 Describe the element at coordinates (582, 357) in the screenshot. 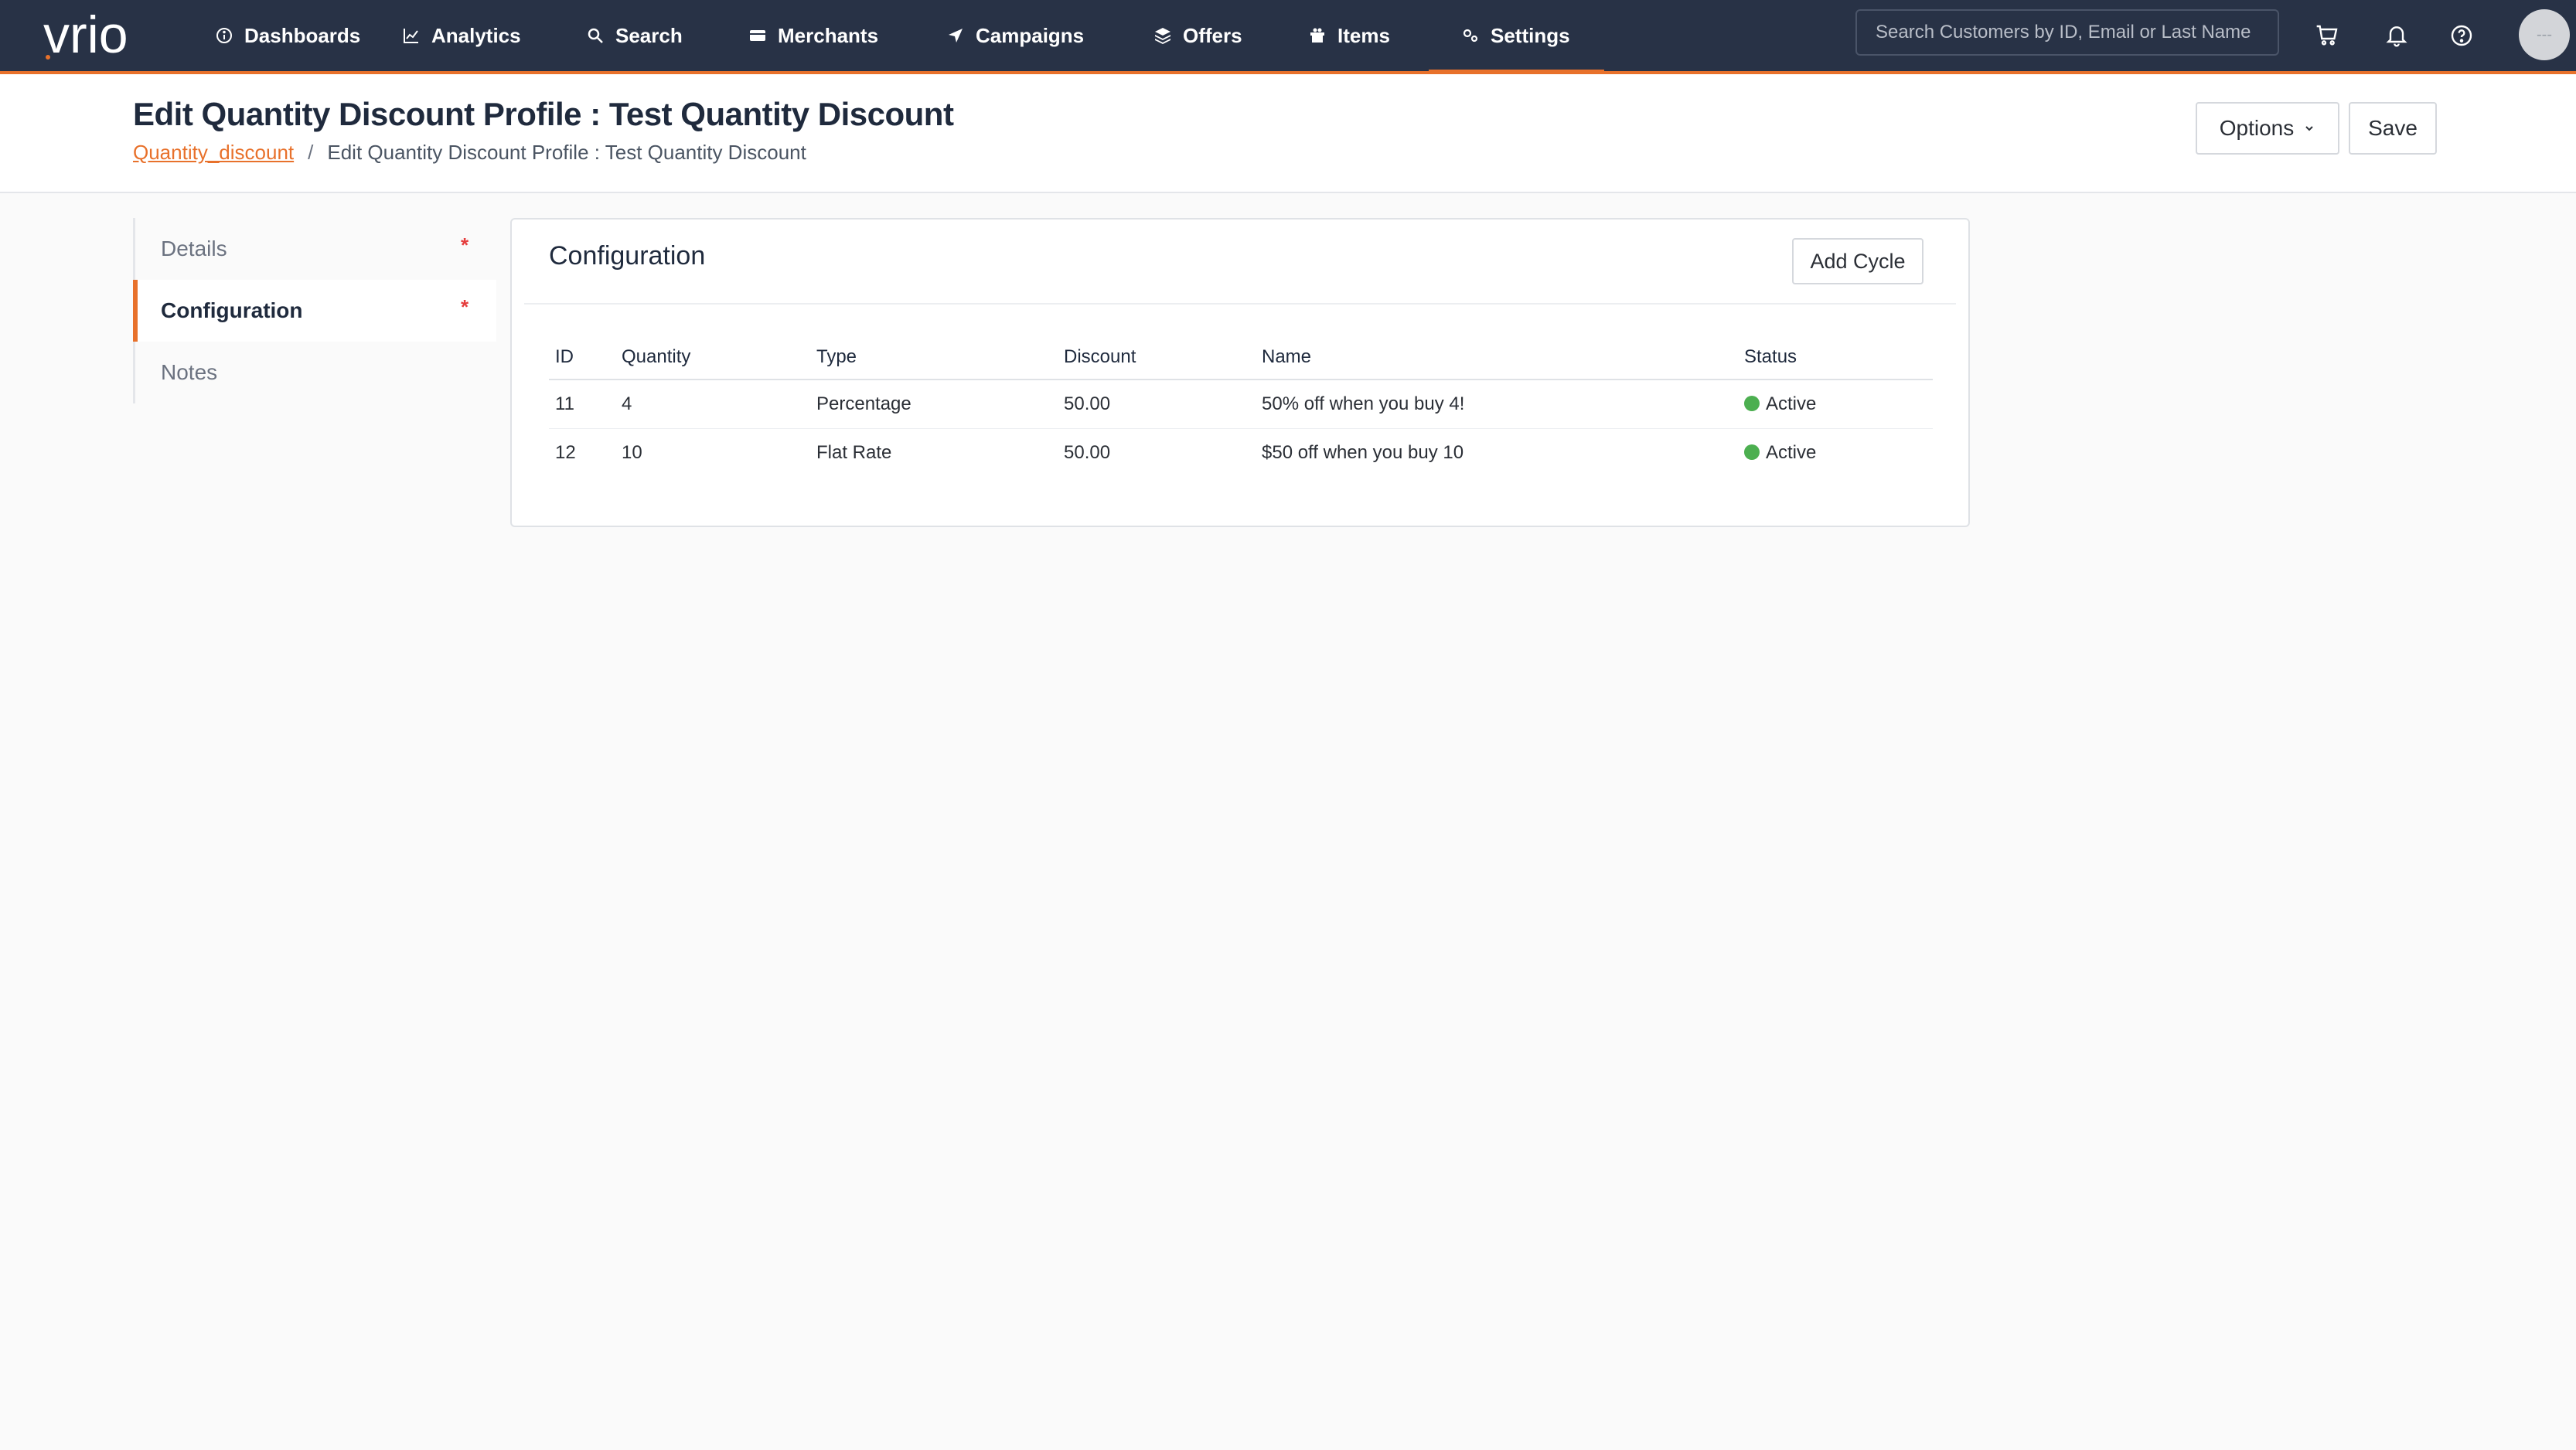

I see `column-header-id: ID` at that location.